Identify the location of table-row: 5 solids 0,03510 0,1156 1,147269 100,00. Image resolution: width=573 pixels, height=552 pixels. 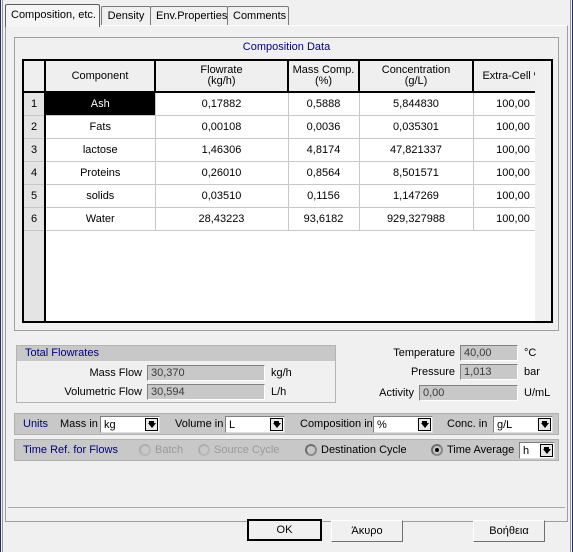
(287, 196).